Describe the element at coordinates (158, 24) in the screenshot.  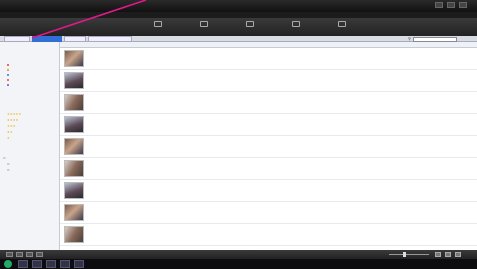
I see `import-icon` at that location.